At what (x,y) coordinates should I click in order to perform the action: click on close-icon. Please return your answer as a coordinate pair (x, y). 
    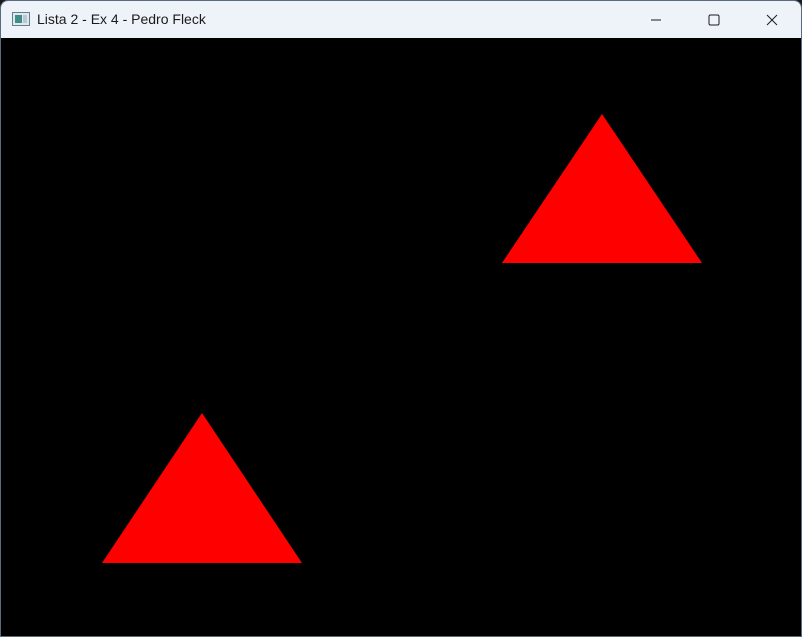
    Looking at the image, I should click on (772, 19).